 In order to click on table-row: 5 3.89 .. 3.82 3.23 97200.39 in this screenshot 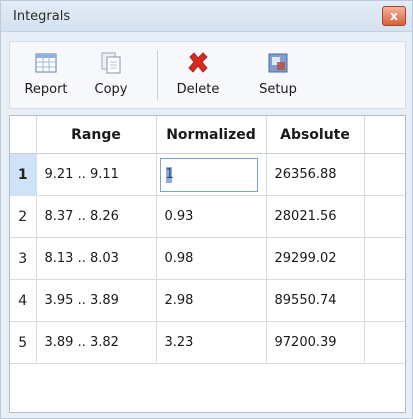, I will do `click(207, 342)`.